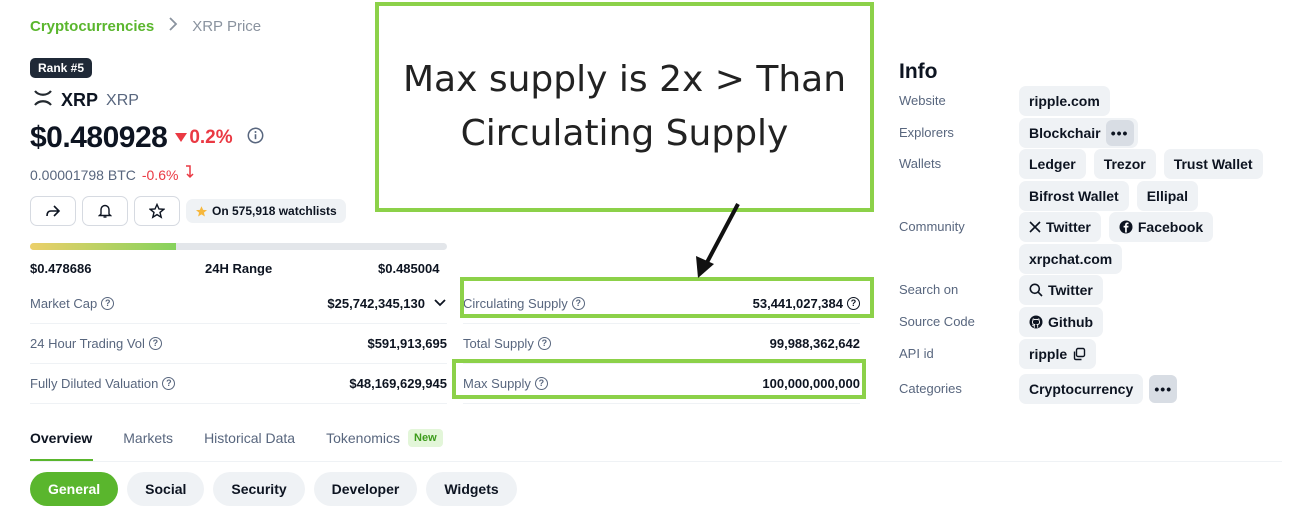  What do you see at coordinates (1071, 259) in the screenshot?
I see `community-xrpchat: xrpchat.com` at bounding box center [1071, 259].